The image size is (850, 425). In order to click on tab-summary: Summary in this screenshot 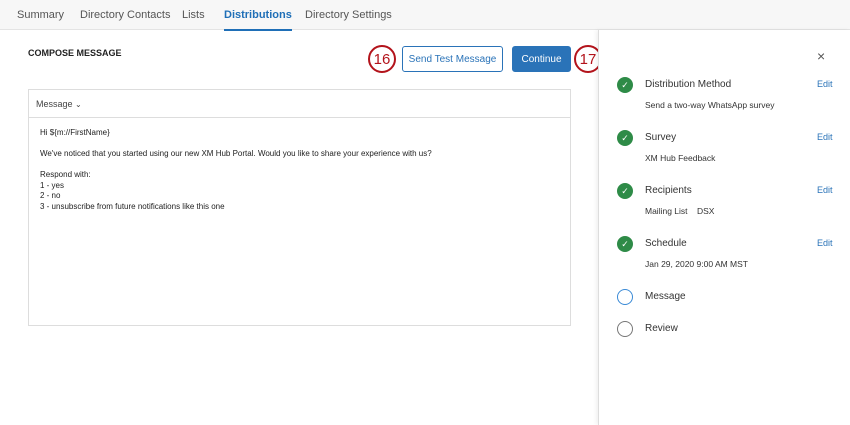, I will do `click(40, 15)`.